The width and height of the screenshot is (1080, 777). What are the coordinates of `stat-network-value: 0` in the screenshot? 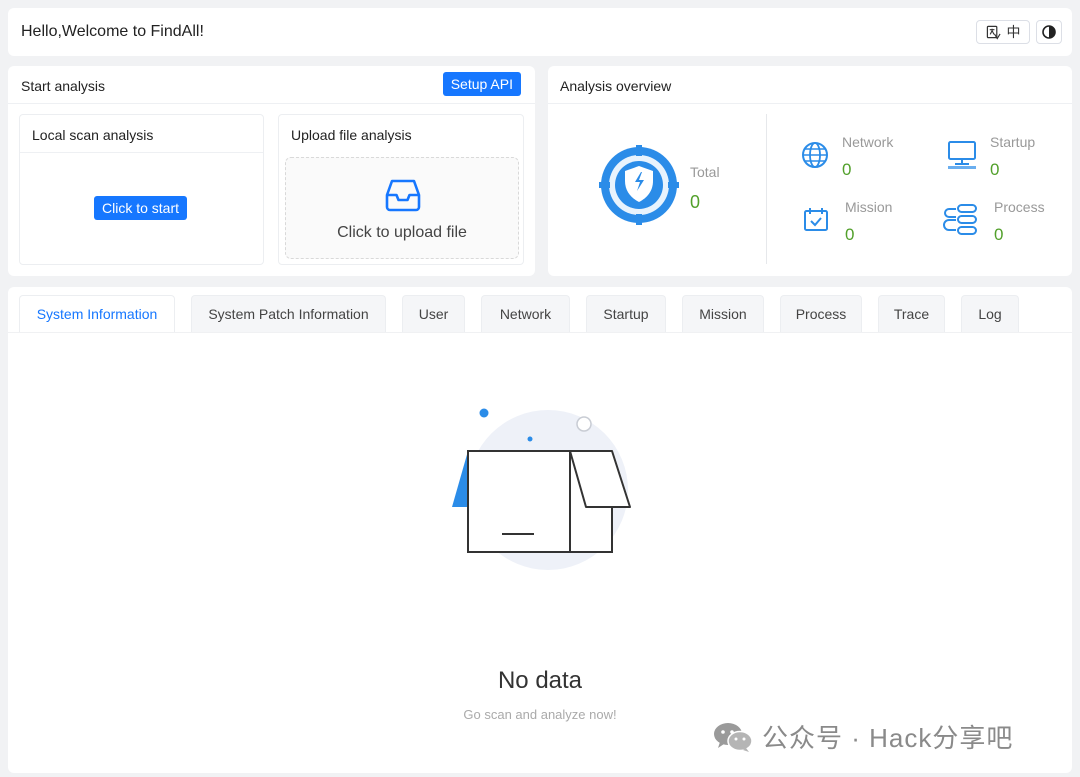 It's located at (847, 169).